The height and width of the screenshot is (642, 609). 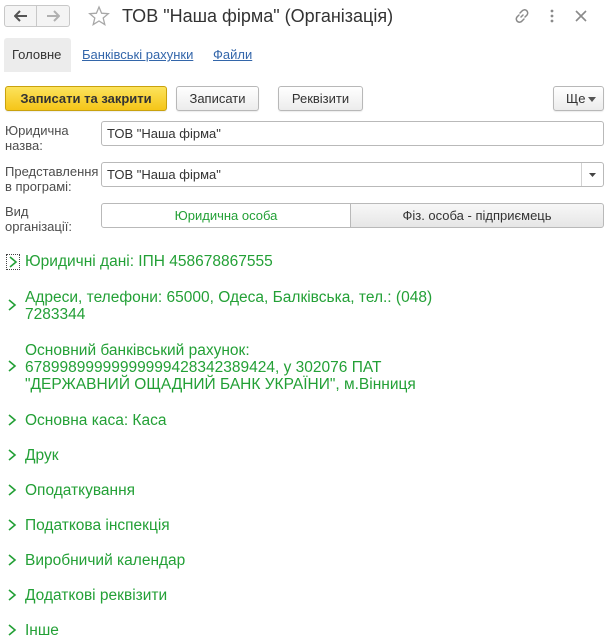 I want to click on favorite-button, so click(x=99, y=16).